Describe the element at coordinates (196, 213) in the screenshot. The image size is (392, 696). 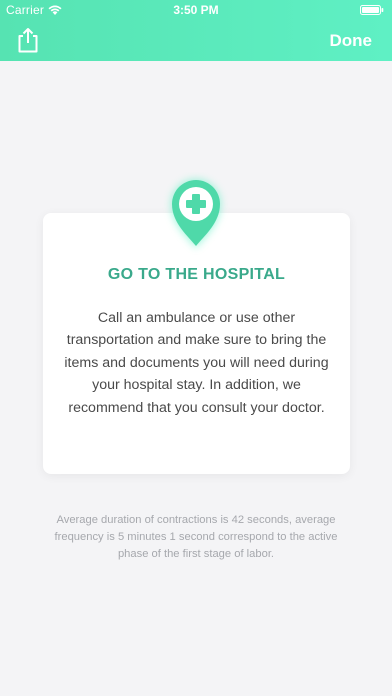
I see `hospital-pin-icon` at that location.